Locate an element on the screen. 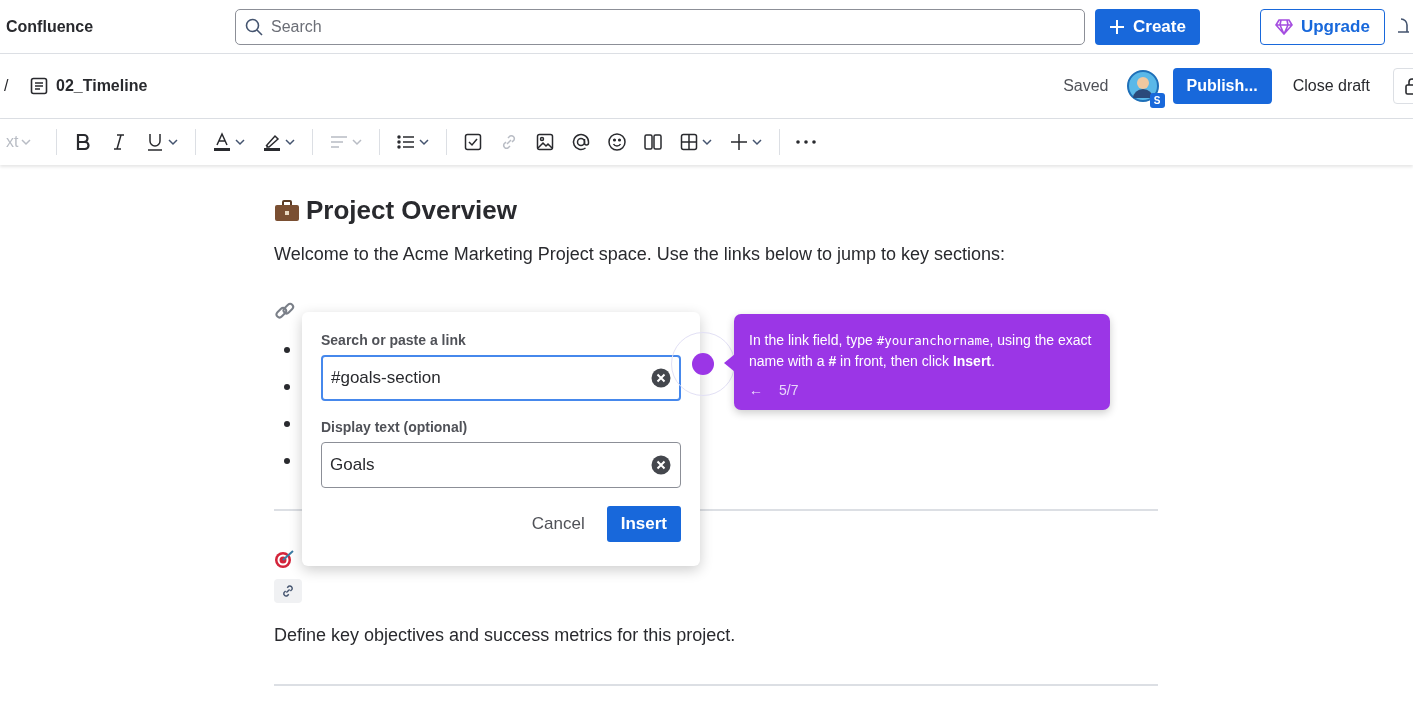  beacon-dot is located at coordinates (703, 364).